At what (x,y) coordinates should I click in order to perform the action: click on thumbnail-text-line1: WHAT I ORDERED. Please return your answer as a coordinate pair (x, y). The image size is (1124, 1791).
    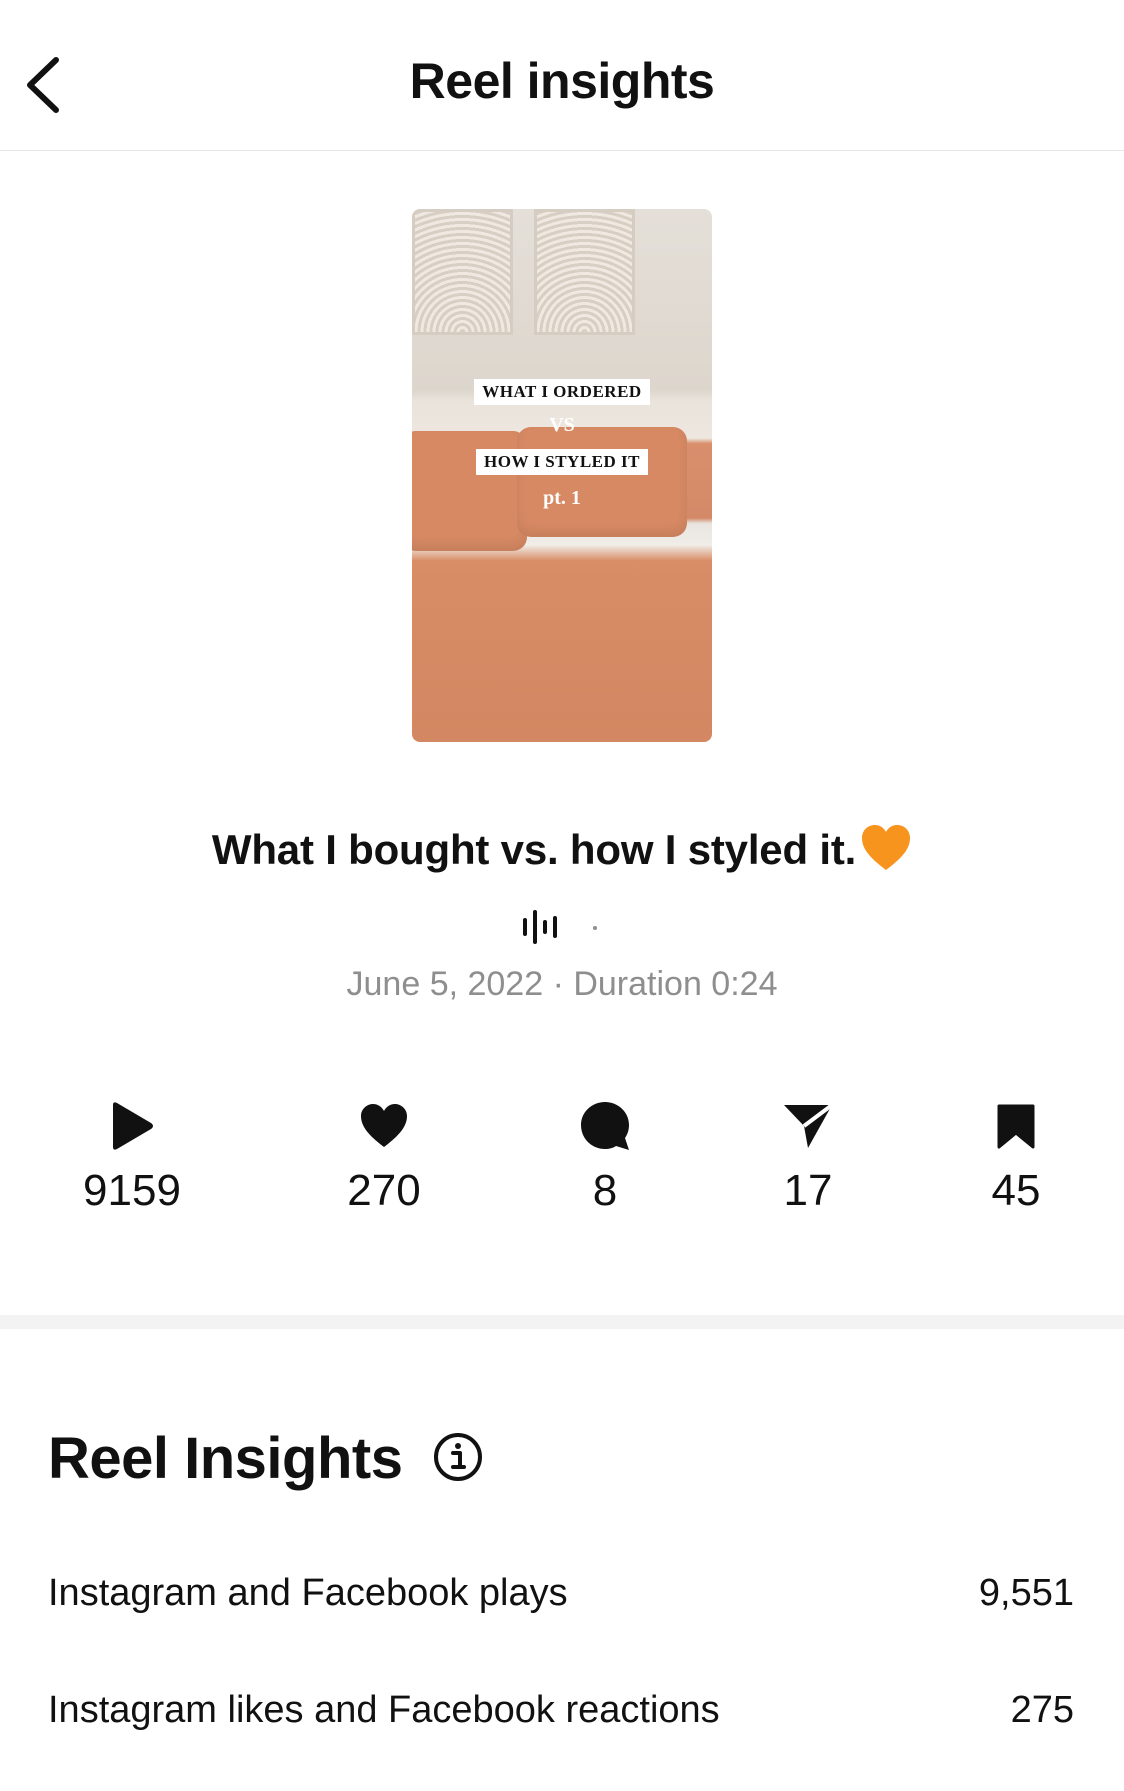
    Looking at the image, I should click on (562, 392).